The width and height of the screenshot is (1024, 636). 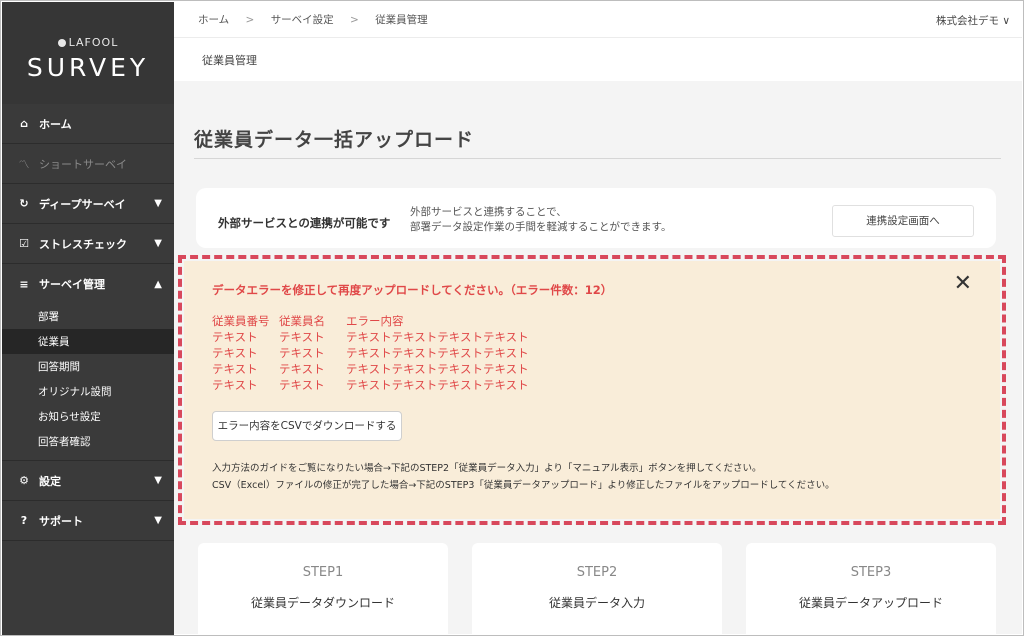 I want to click on sidebar-submenu: 部署 従業員 回答期間 オリジナル設問 お知らせ設定 回答者確認, so click(x=88, y=379).